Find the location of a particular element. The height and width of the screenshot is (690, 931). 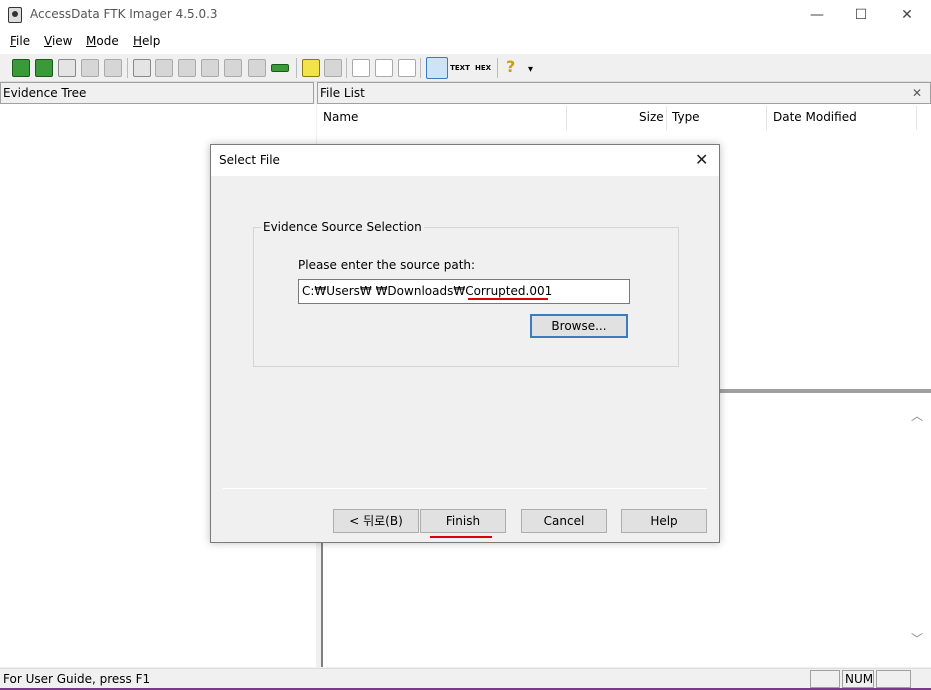

window-title: AccessData FTK Imager 4.5.0.3 is located at coordinates (124, 14).